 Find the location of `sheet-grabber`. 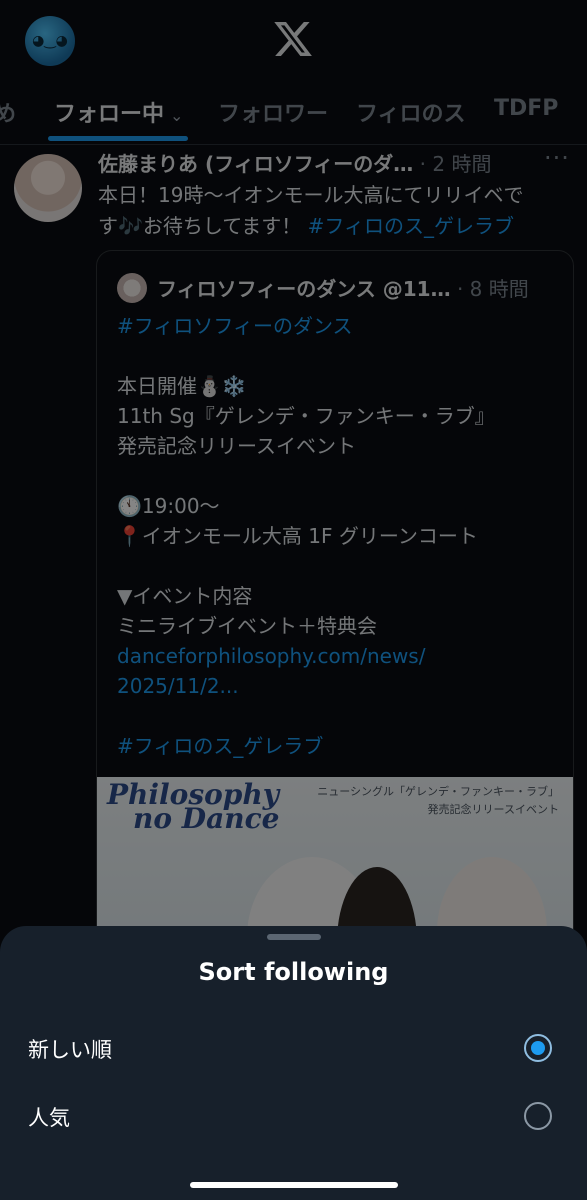

sheet-grabber is located at coordinates (294, 937).